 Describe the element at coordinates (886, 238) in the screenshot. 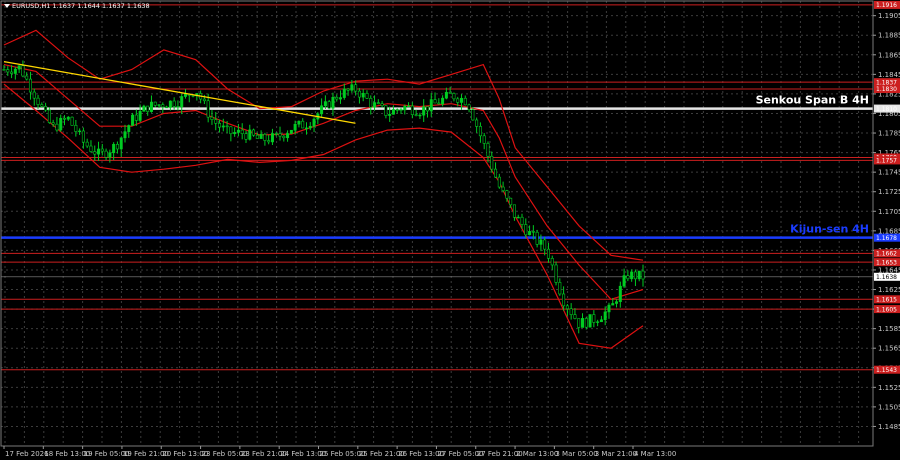

I see `level-price-label: 1.1678` at that location.